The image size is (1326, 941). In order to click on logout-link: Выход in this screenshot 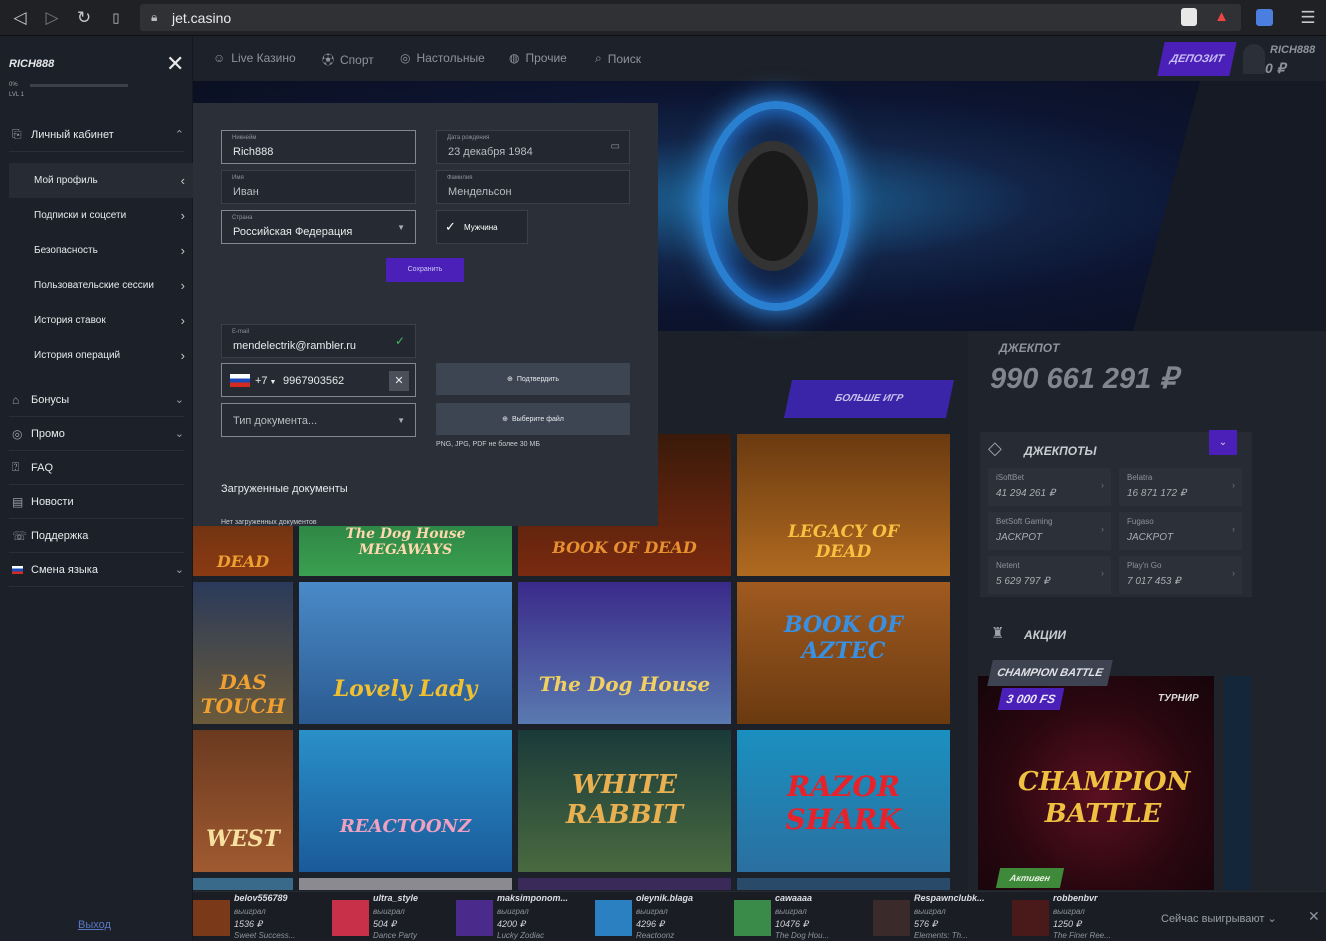, I will do `click(94, 925)`.